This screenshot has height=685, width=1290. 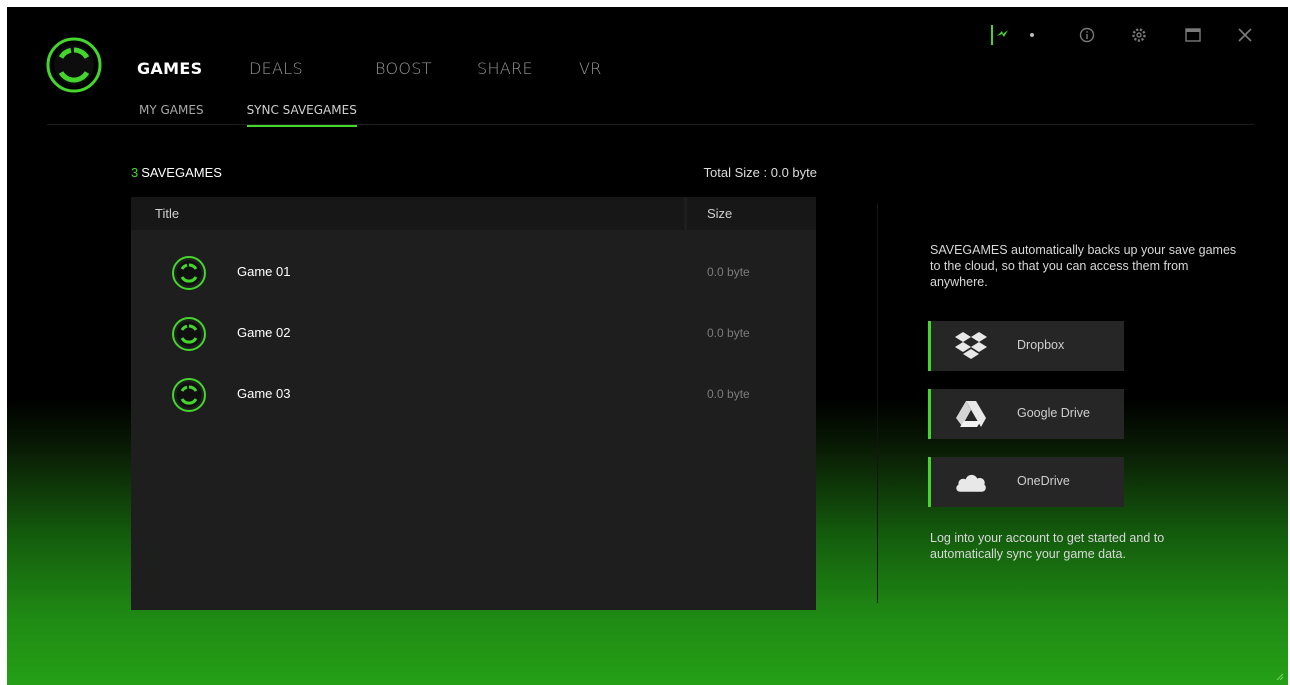 I want to click on table-header: Title Size, so click(x=473, y=213).